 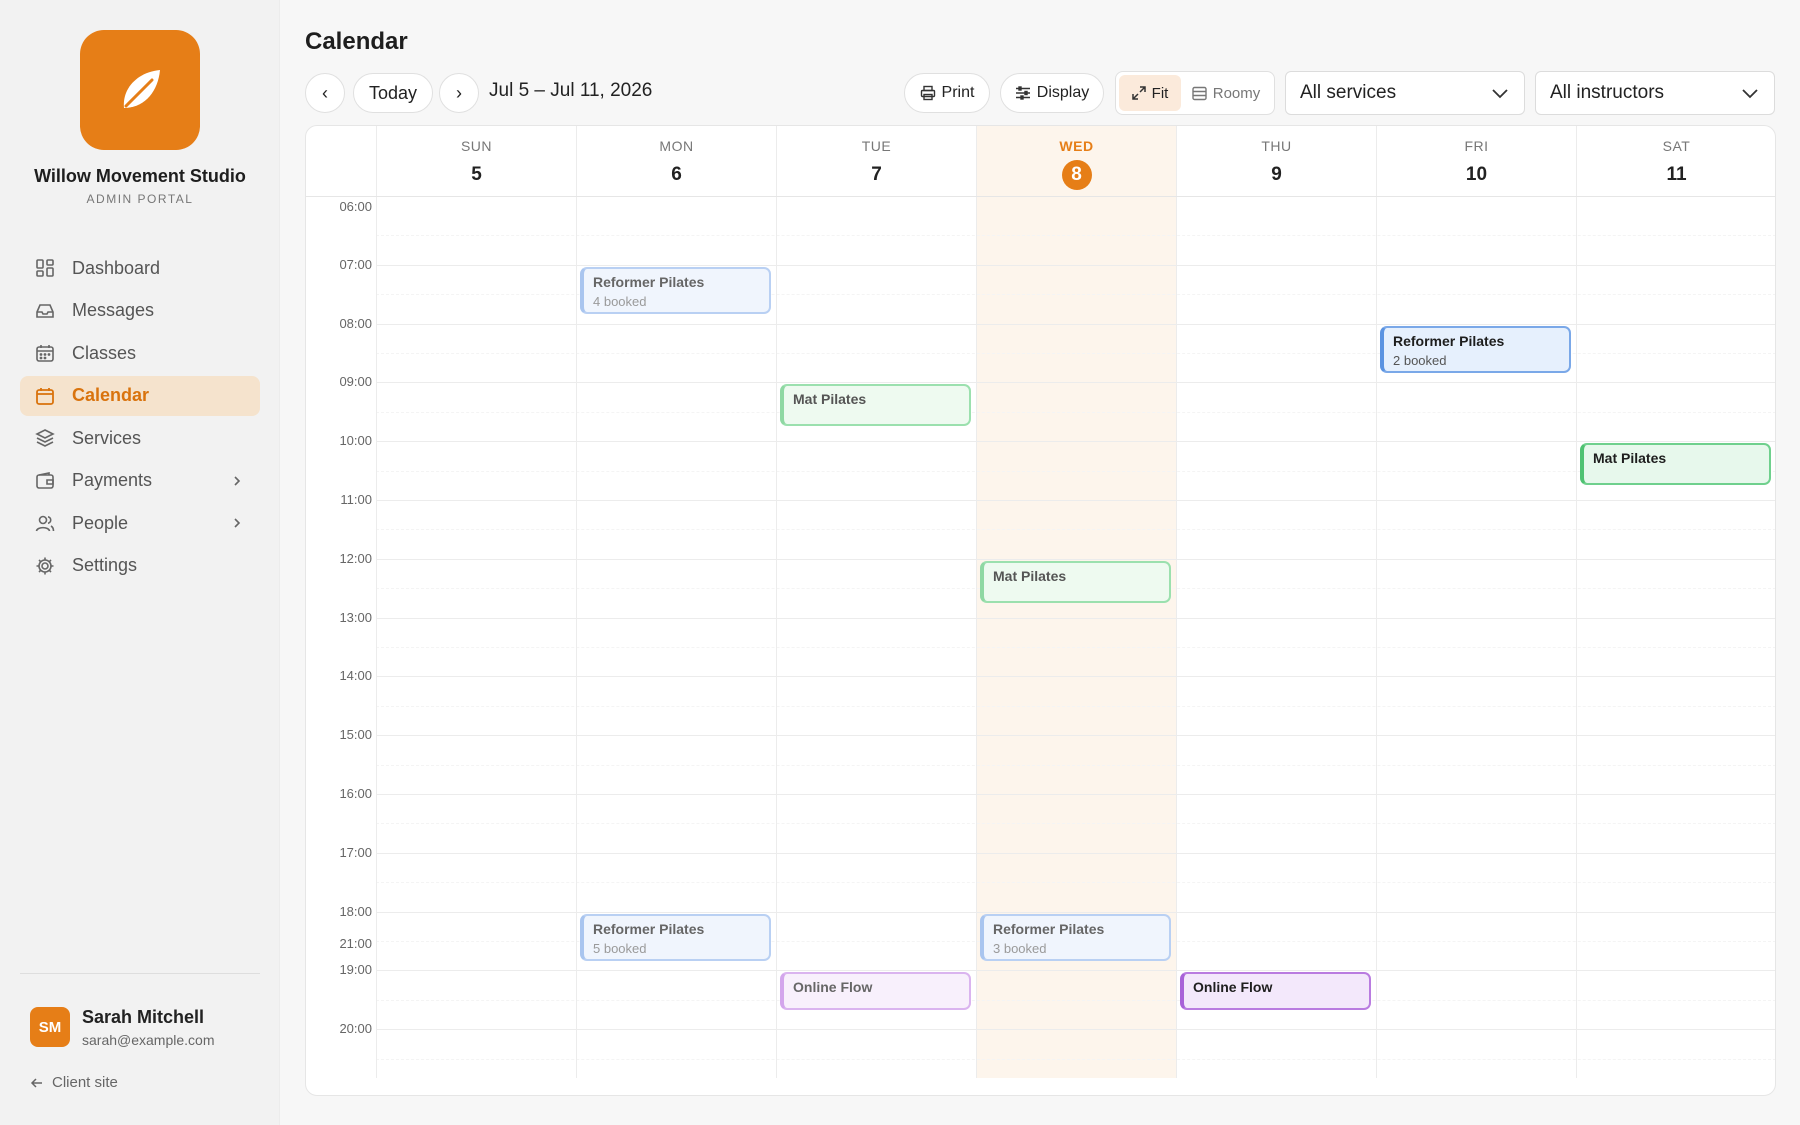 What do you see at coordinates (676, 161) in the screenshot?
I see `day-header-mon: MON 6` at bounding box center [676, 161].